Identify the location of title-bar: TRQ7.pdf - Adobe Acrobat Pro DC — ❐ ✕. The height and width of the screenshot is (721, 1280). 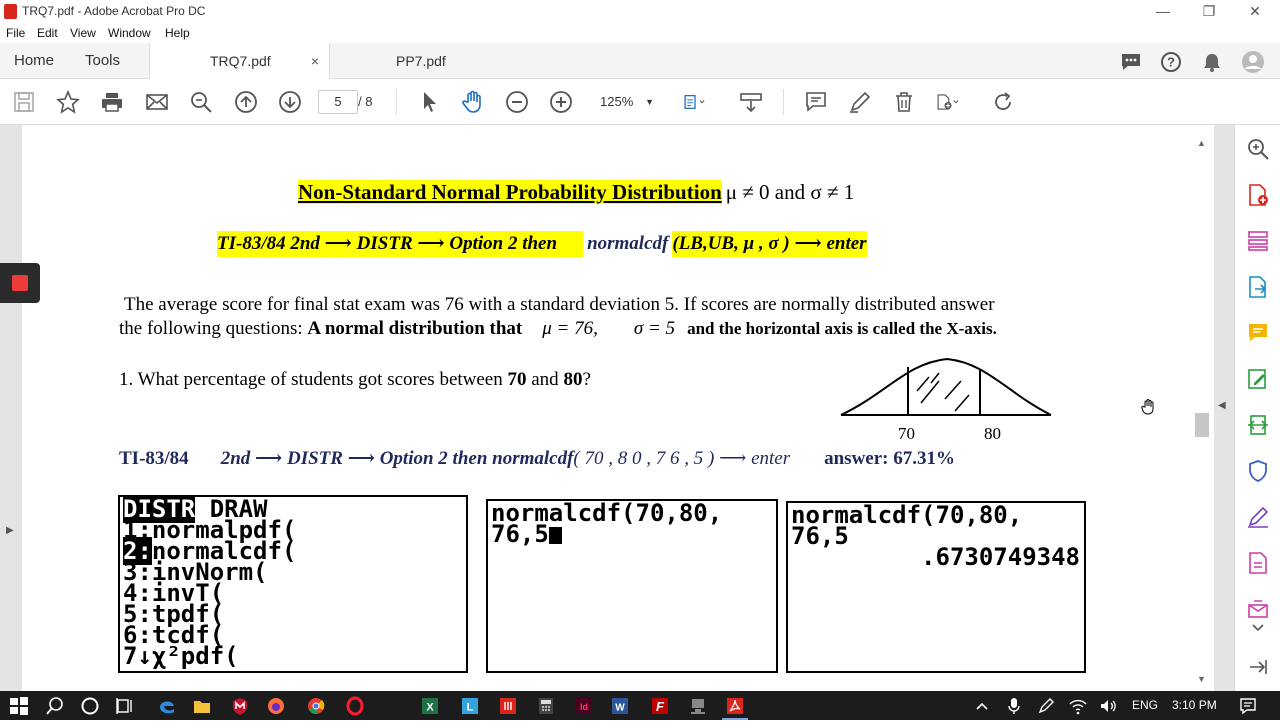
(640, 11).